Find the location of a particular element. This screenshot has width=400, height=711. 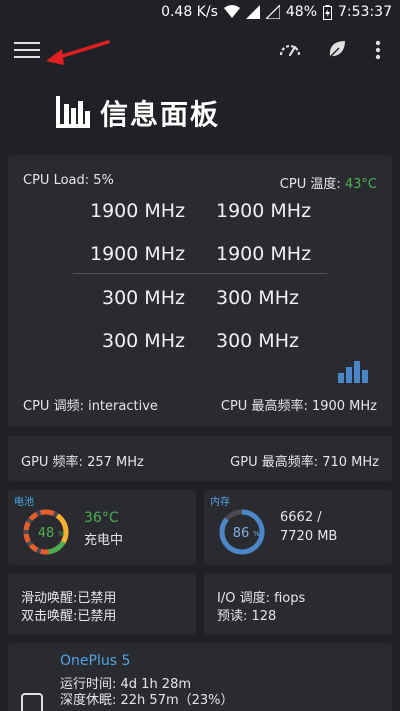

memory-ring: 86 % is located at coordinates (242, 532).